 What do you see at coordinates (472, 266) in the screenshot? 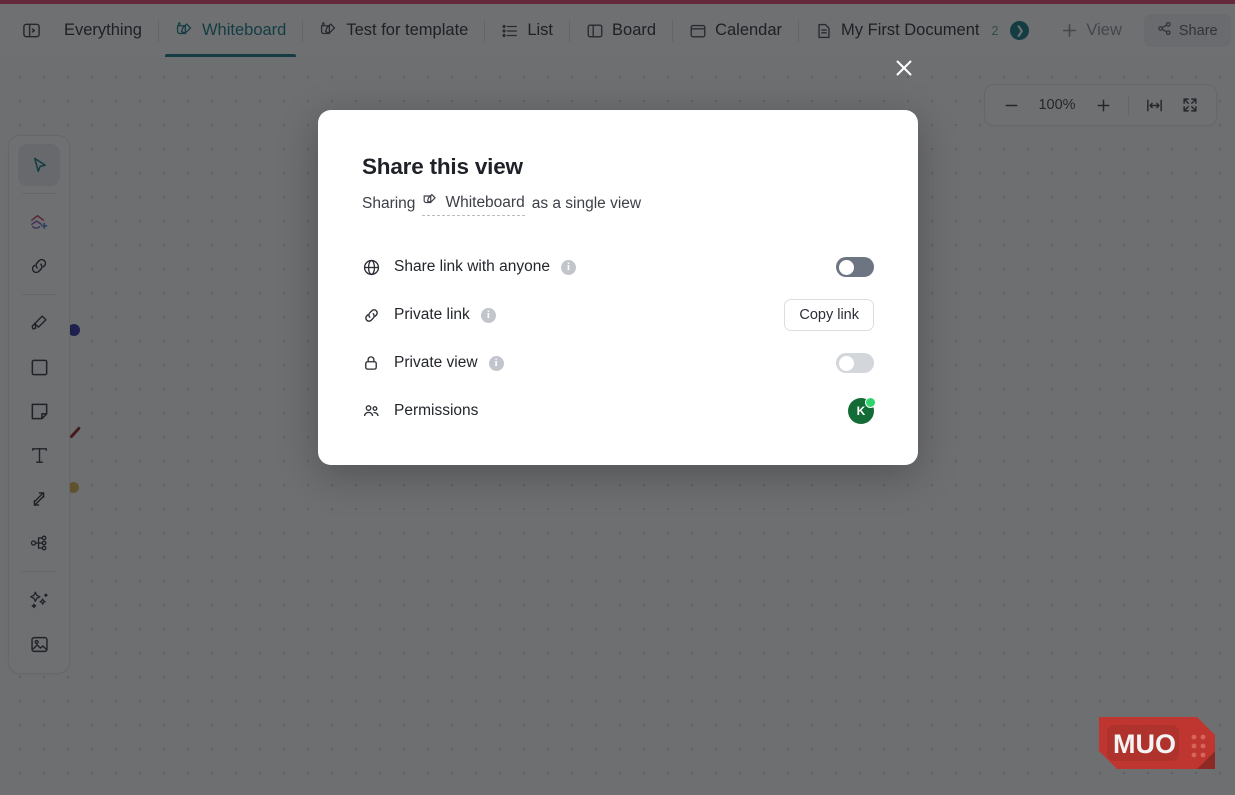
I see `share-option-label: Share link with anyone` at bounding box center [472, 266].